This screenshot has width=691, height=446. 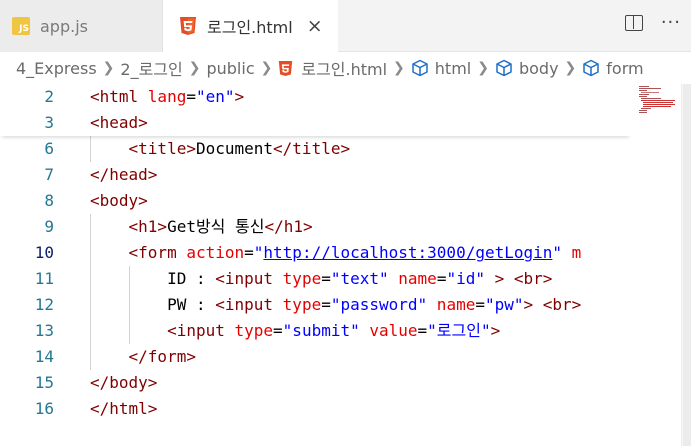 What do you see at coordinates (250, 26) in the screenshot?
I see `tab-login-html: 로그인.html ×` at bounding box center [250, 26].